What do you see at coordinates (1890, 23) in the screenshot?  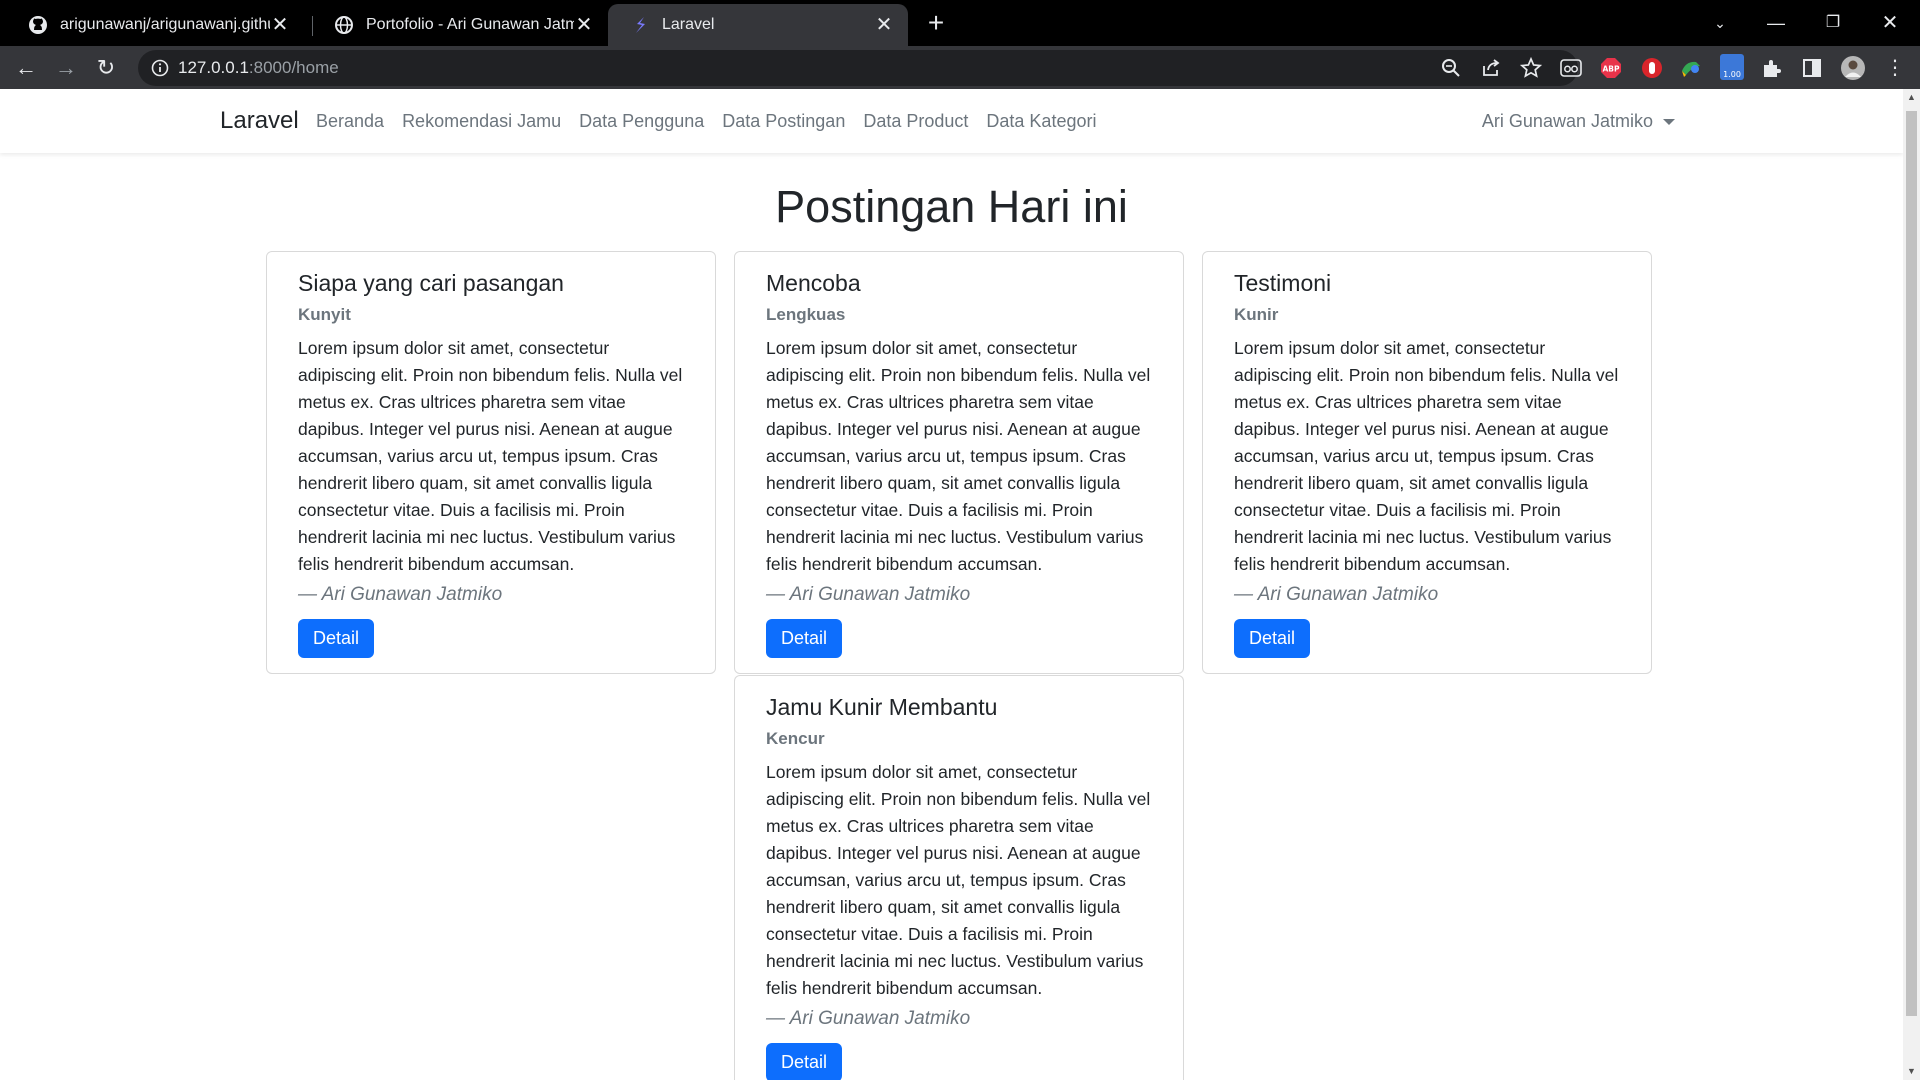 I see `window-close-icon: ✕` at bounding box center [1890, 23].